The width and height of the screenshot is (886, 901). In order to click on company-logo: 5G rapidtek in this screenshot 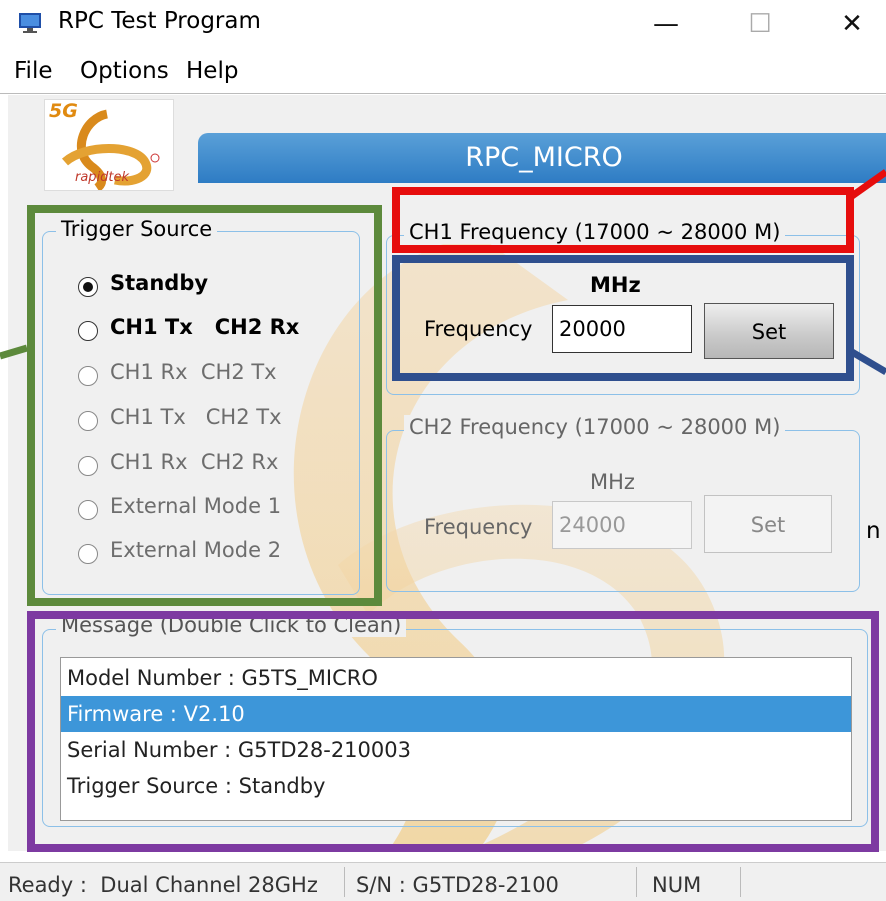, I will do `click(109, 145)`.